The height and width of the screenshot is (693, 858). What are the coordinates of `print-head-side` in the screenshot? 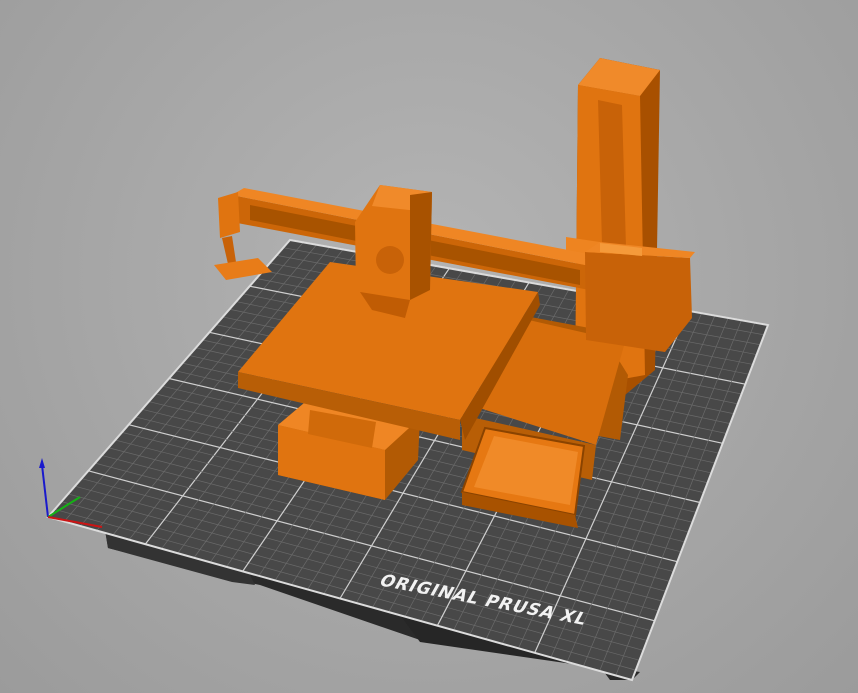 It's located at (421, 246).